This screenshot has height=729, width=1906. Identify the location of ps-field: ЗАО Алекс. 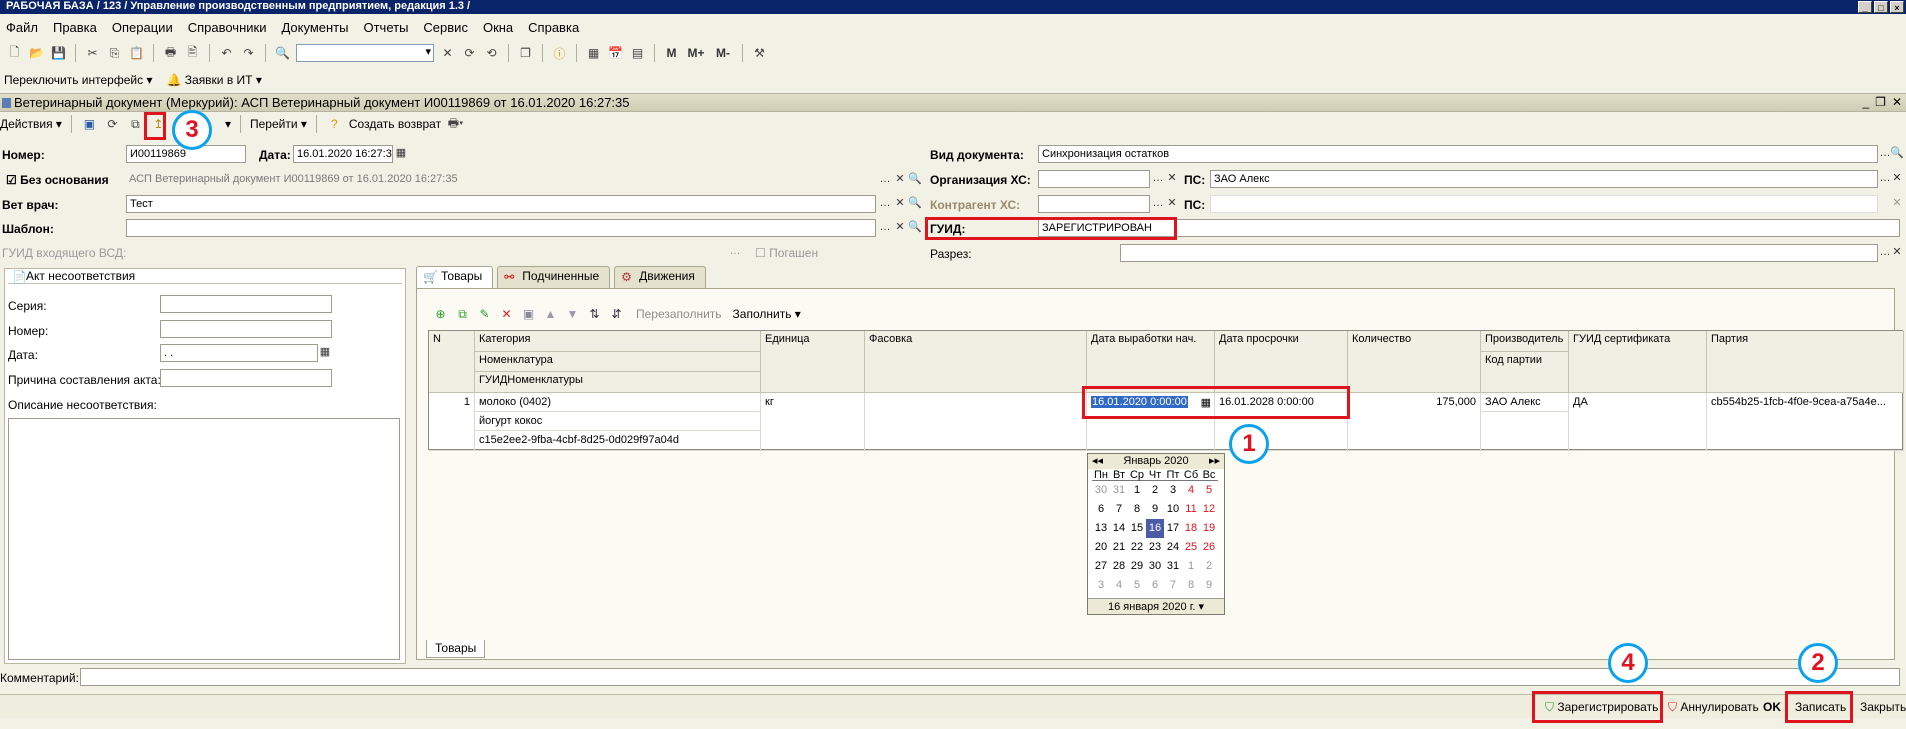
(1544, 179).